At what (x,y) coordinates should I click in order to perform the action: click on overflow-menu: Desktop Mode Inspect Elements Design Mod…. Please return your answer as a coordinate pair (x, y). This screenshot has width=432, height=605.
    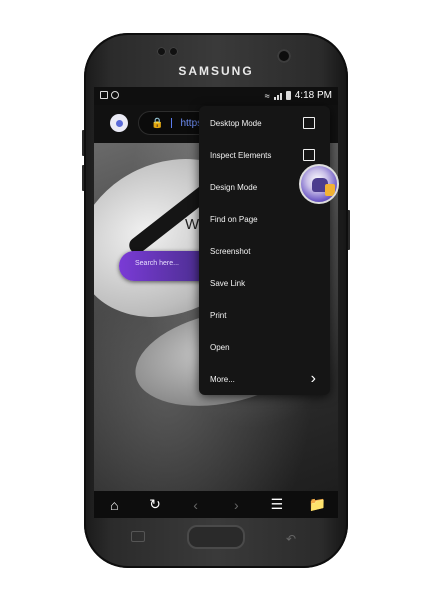
    Looking at the image, I should click on (264, 250).